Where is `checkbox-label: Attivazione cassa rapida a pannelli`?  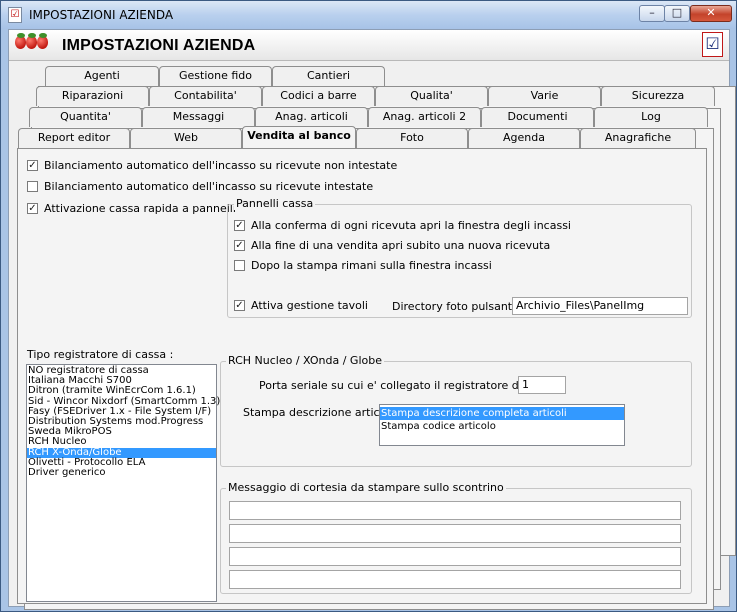
checkbox-label: Attivazione cassa rapida a pannelli is located at coordinates (140, 208).